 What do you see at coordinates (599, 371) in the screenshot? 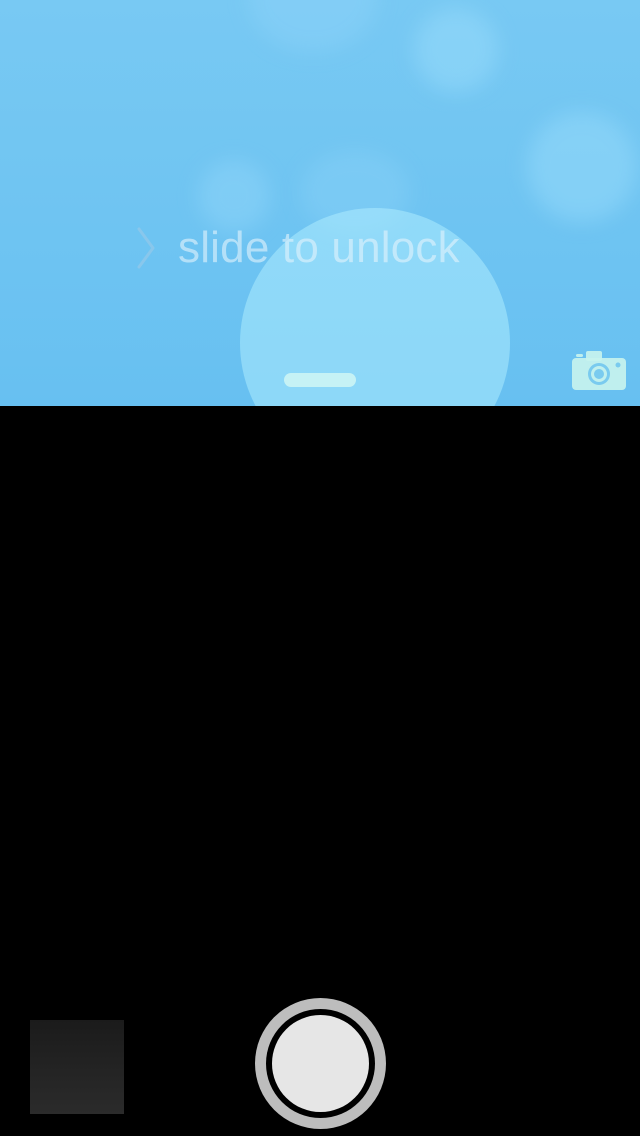
I see `camera-icon` at bounding box center [599, 371].